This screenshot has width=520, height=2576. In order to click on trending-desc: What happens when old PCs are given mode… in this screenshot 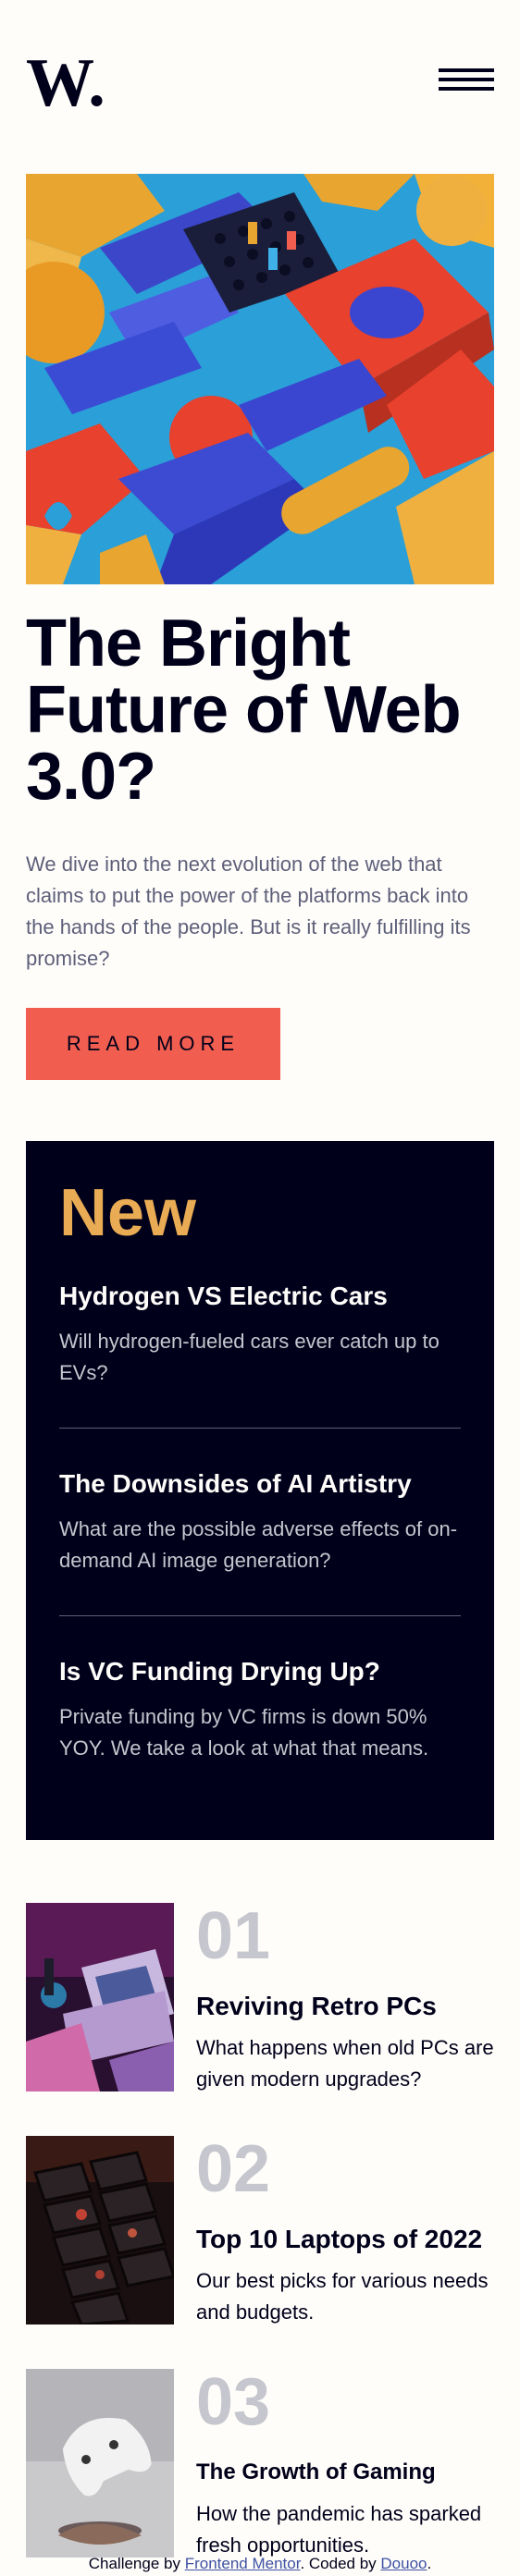, I will do `click(345, 2063)`.